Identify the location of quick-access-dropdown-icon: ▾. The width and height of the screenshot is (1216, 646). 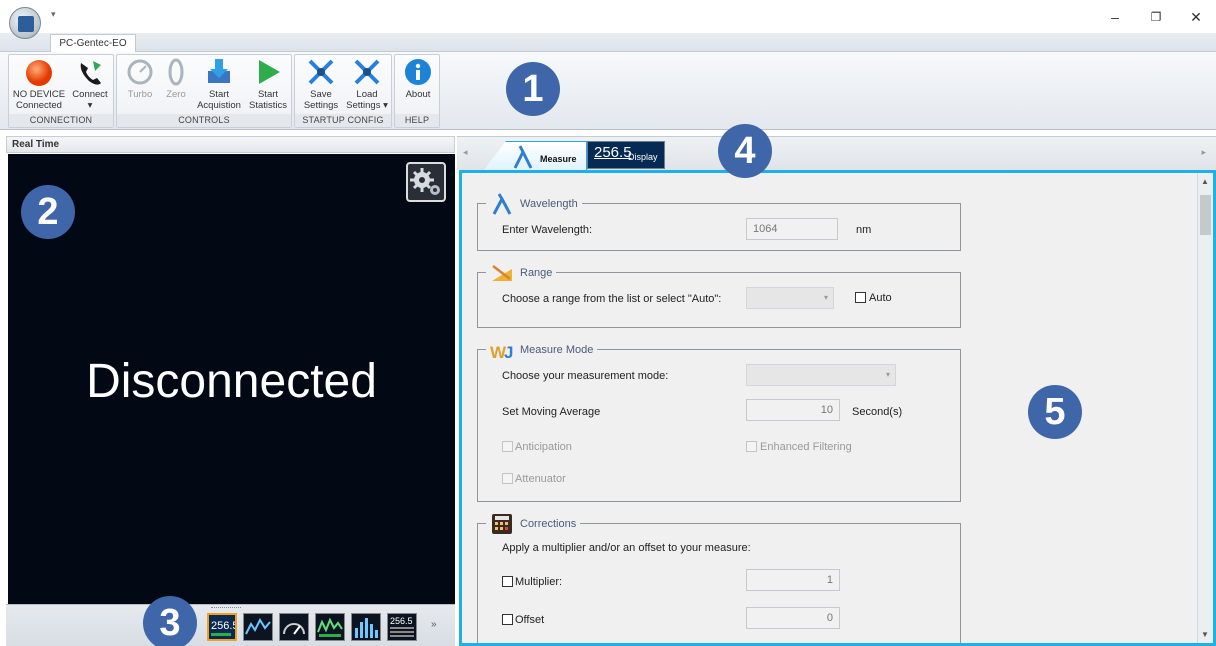
(53, 14).